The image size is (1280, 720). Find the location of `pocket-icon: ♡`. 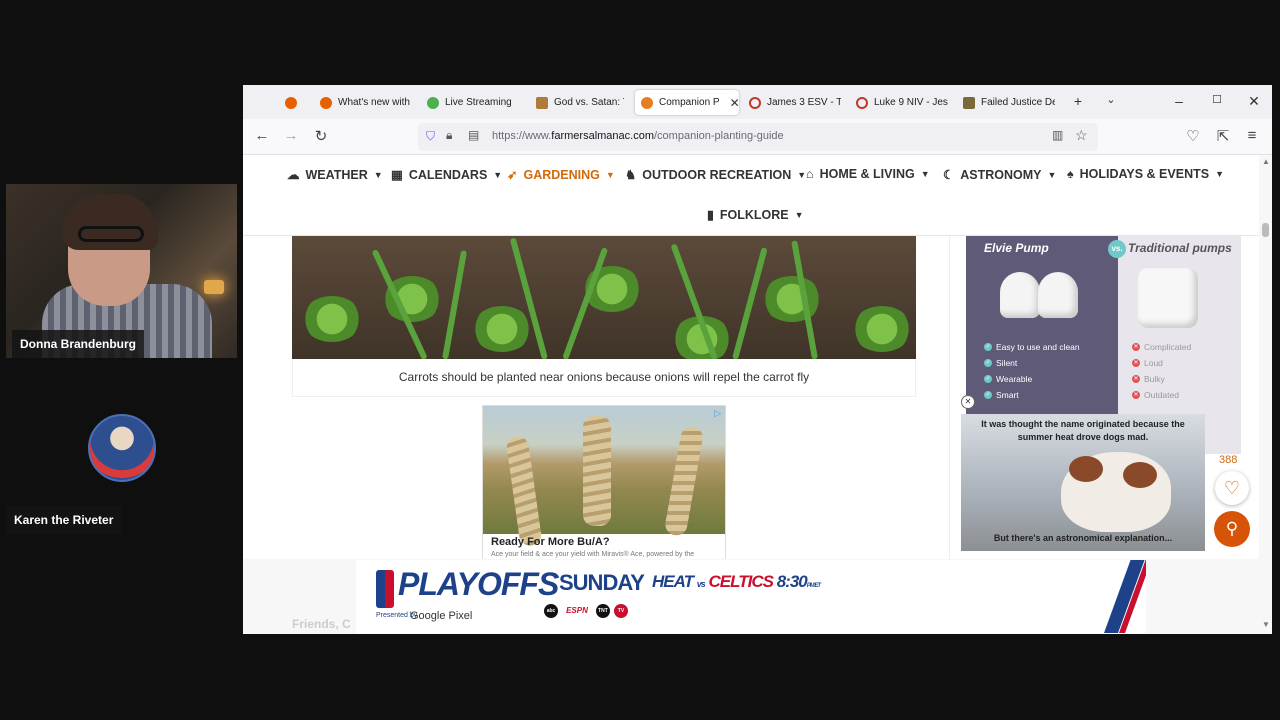

pocket-icon: ♡ is located at coordinates (1193, 136).